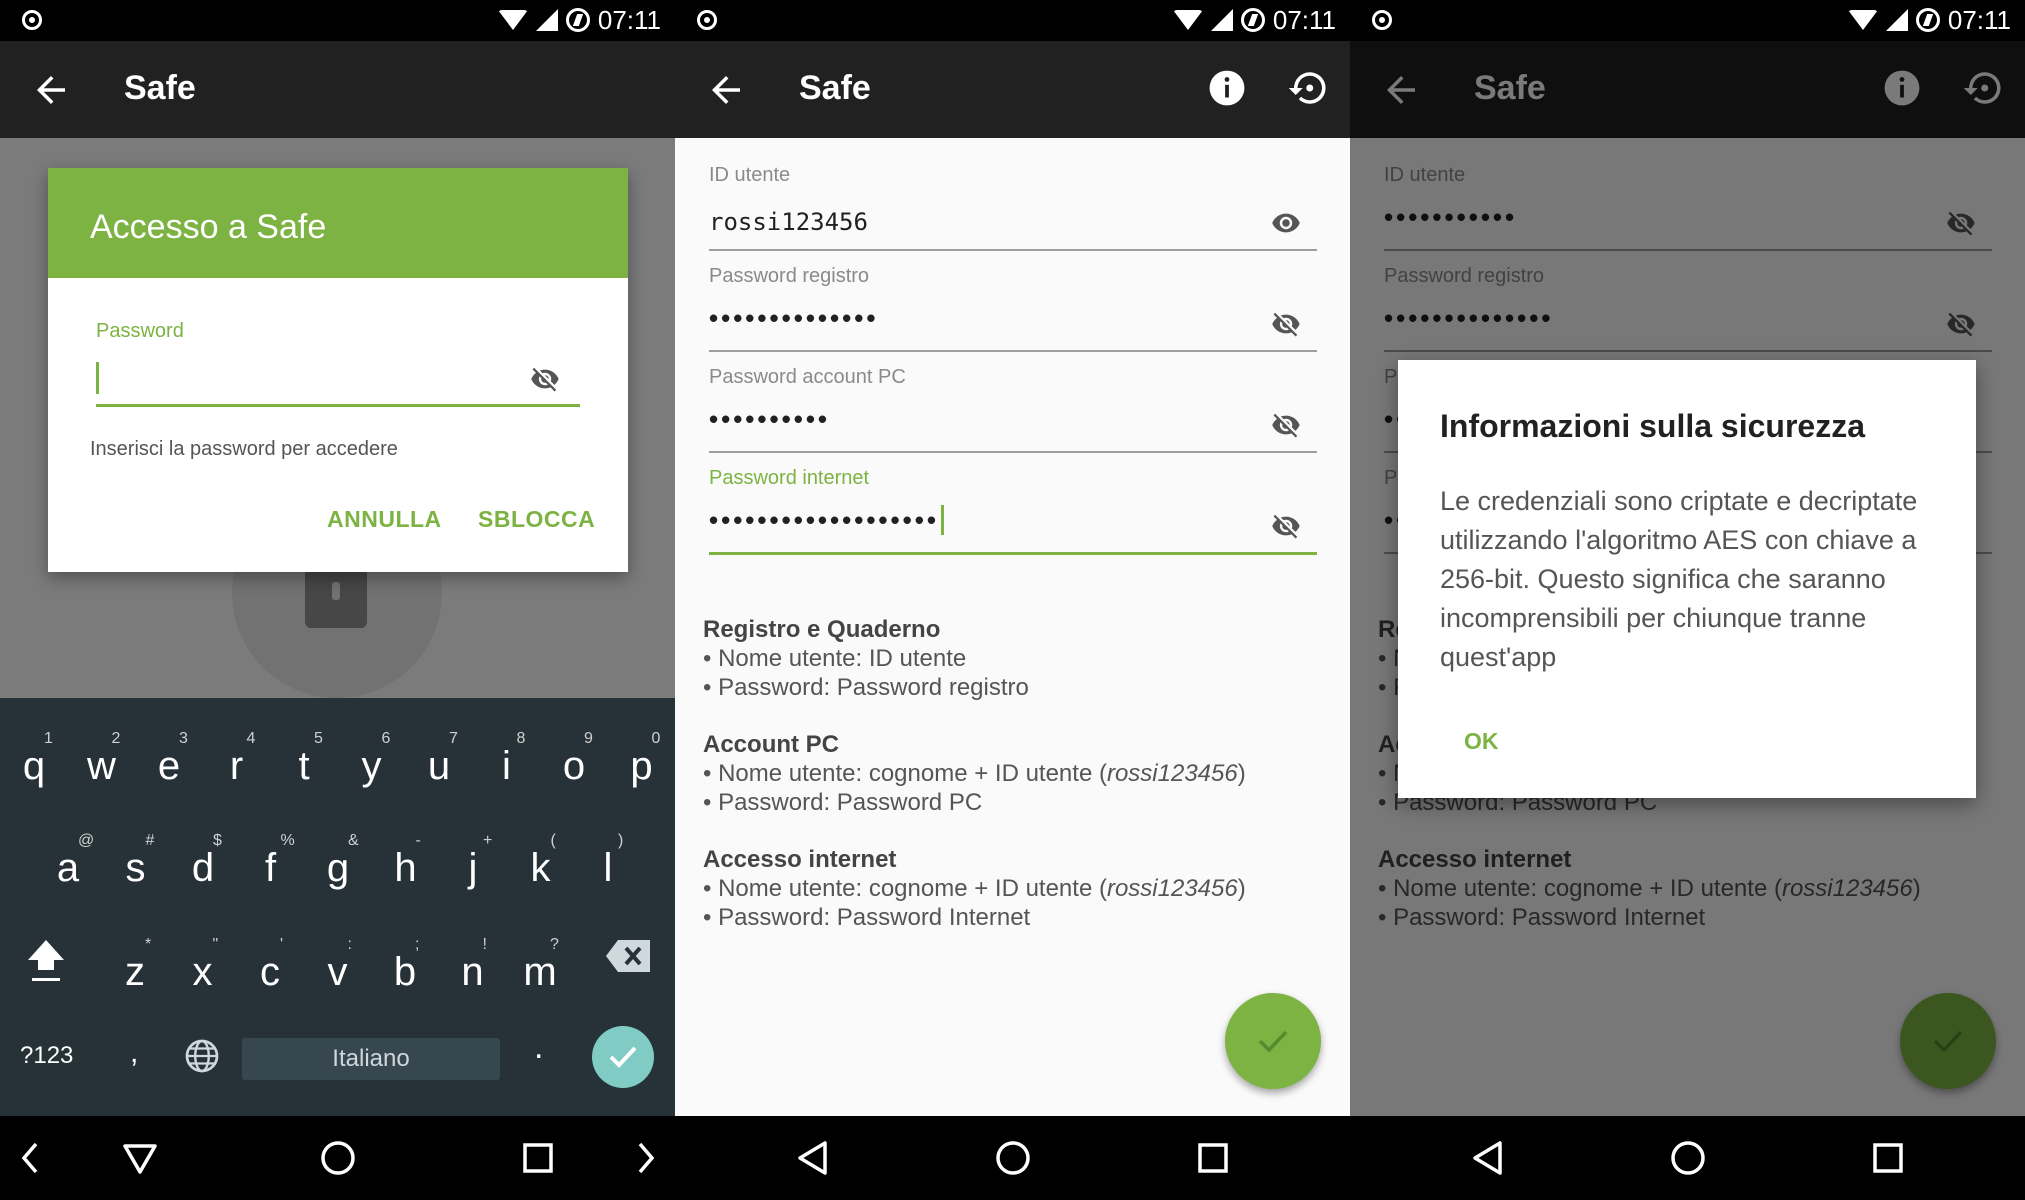  Describe the element at coordinates (304, 758) in the screenshot. I see `key-t: 5t` at that location.